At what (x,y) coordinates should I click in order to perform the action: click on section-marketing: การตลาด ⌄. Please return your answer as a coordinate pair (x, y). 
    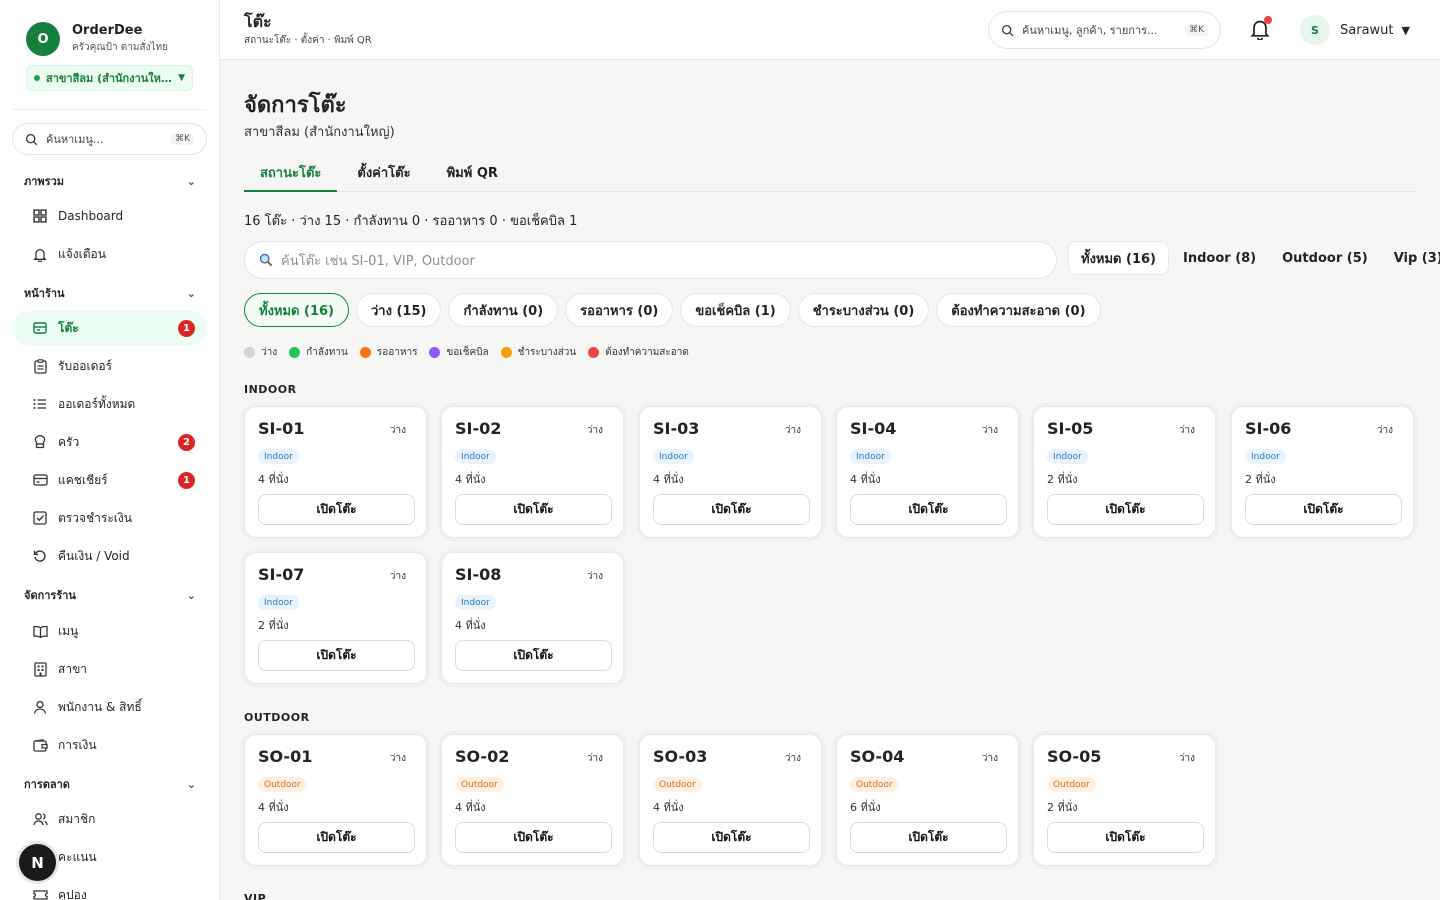
    Looking at the image, I should click on (109, 784).